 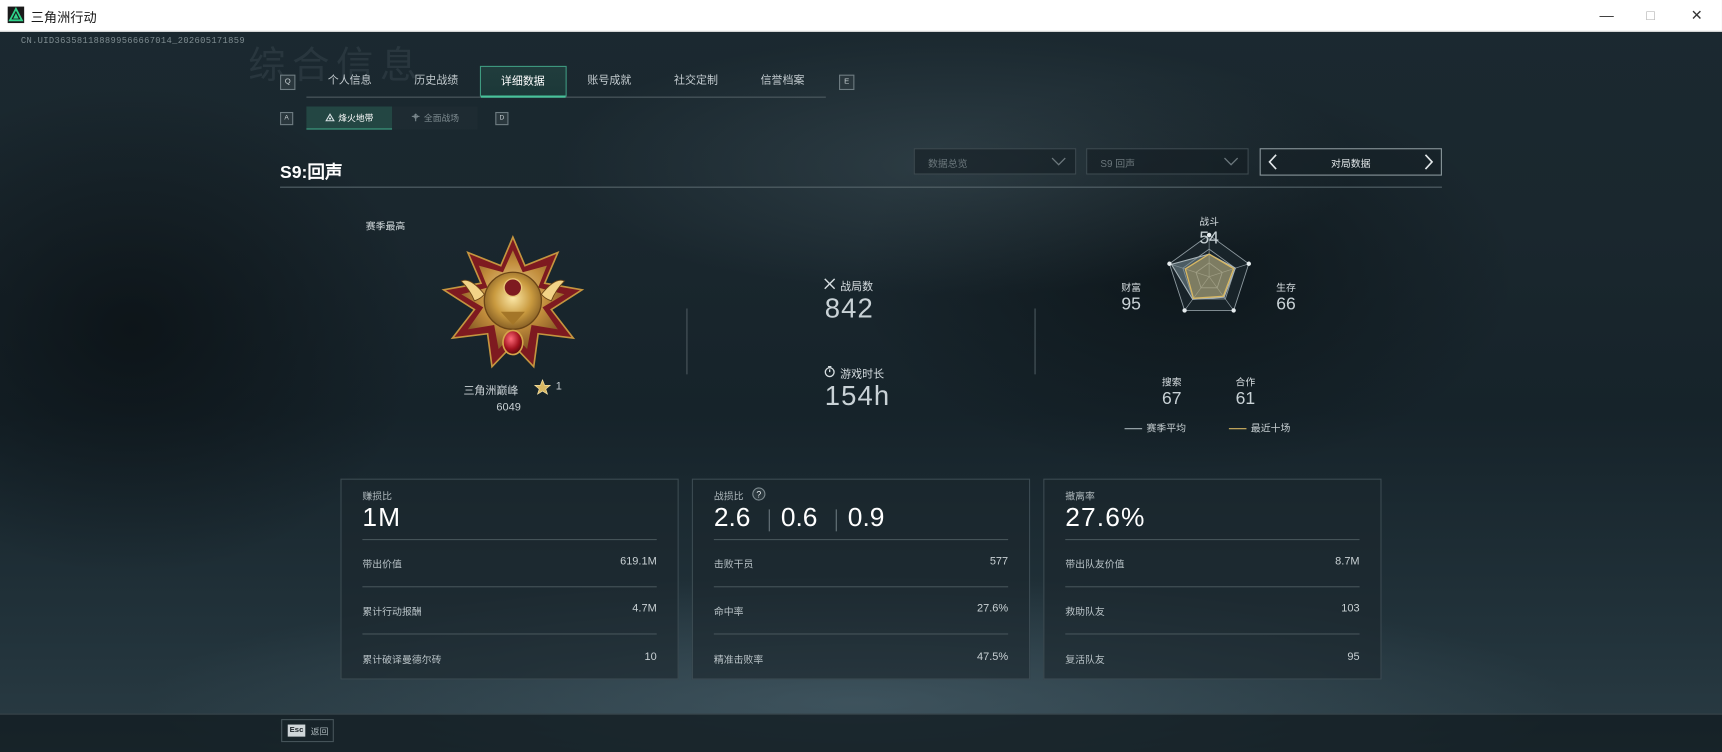 I want to click on legend-season-average: 赛季平均, so click(x=1155, y=427).